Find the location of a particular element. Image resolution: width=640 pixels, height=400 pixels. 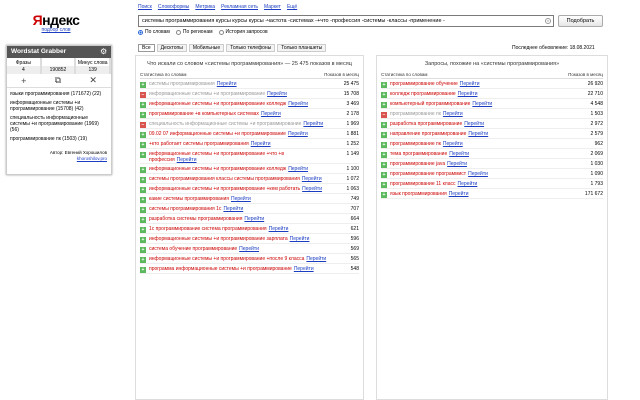

phrase-link: программирование обучение is located at coordinates (424, 84).